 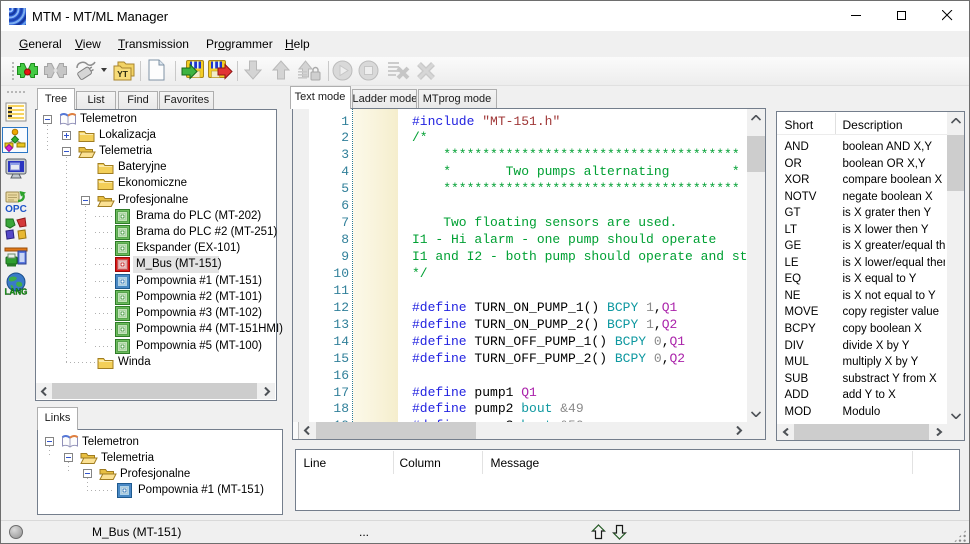 What do you see at coordinates (123, 74) in the screenshot?
I see `svg-text: YT` at bounding box center [123, 74].